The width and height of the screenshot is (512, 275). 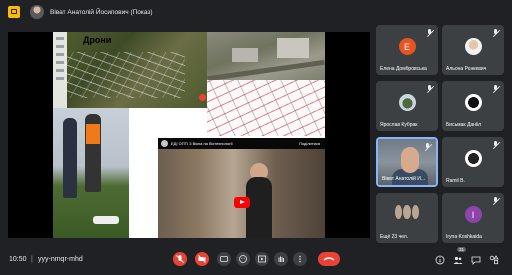 I want to click on participant-avatar: E, so click(x=407, y=46).